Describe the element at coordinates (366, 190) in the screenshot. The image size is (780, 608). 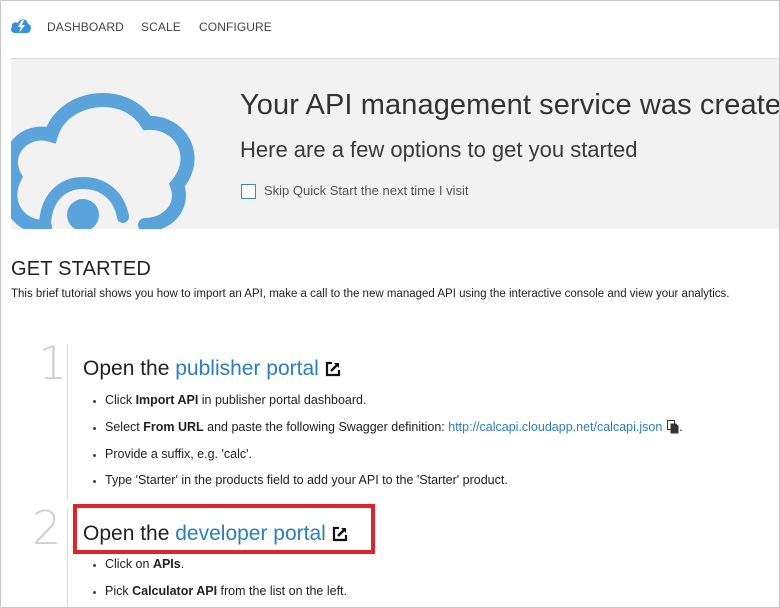
I see `skip-quickstart-label: Skip Quick Start the next time I visit` at that location.